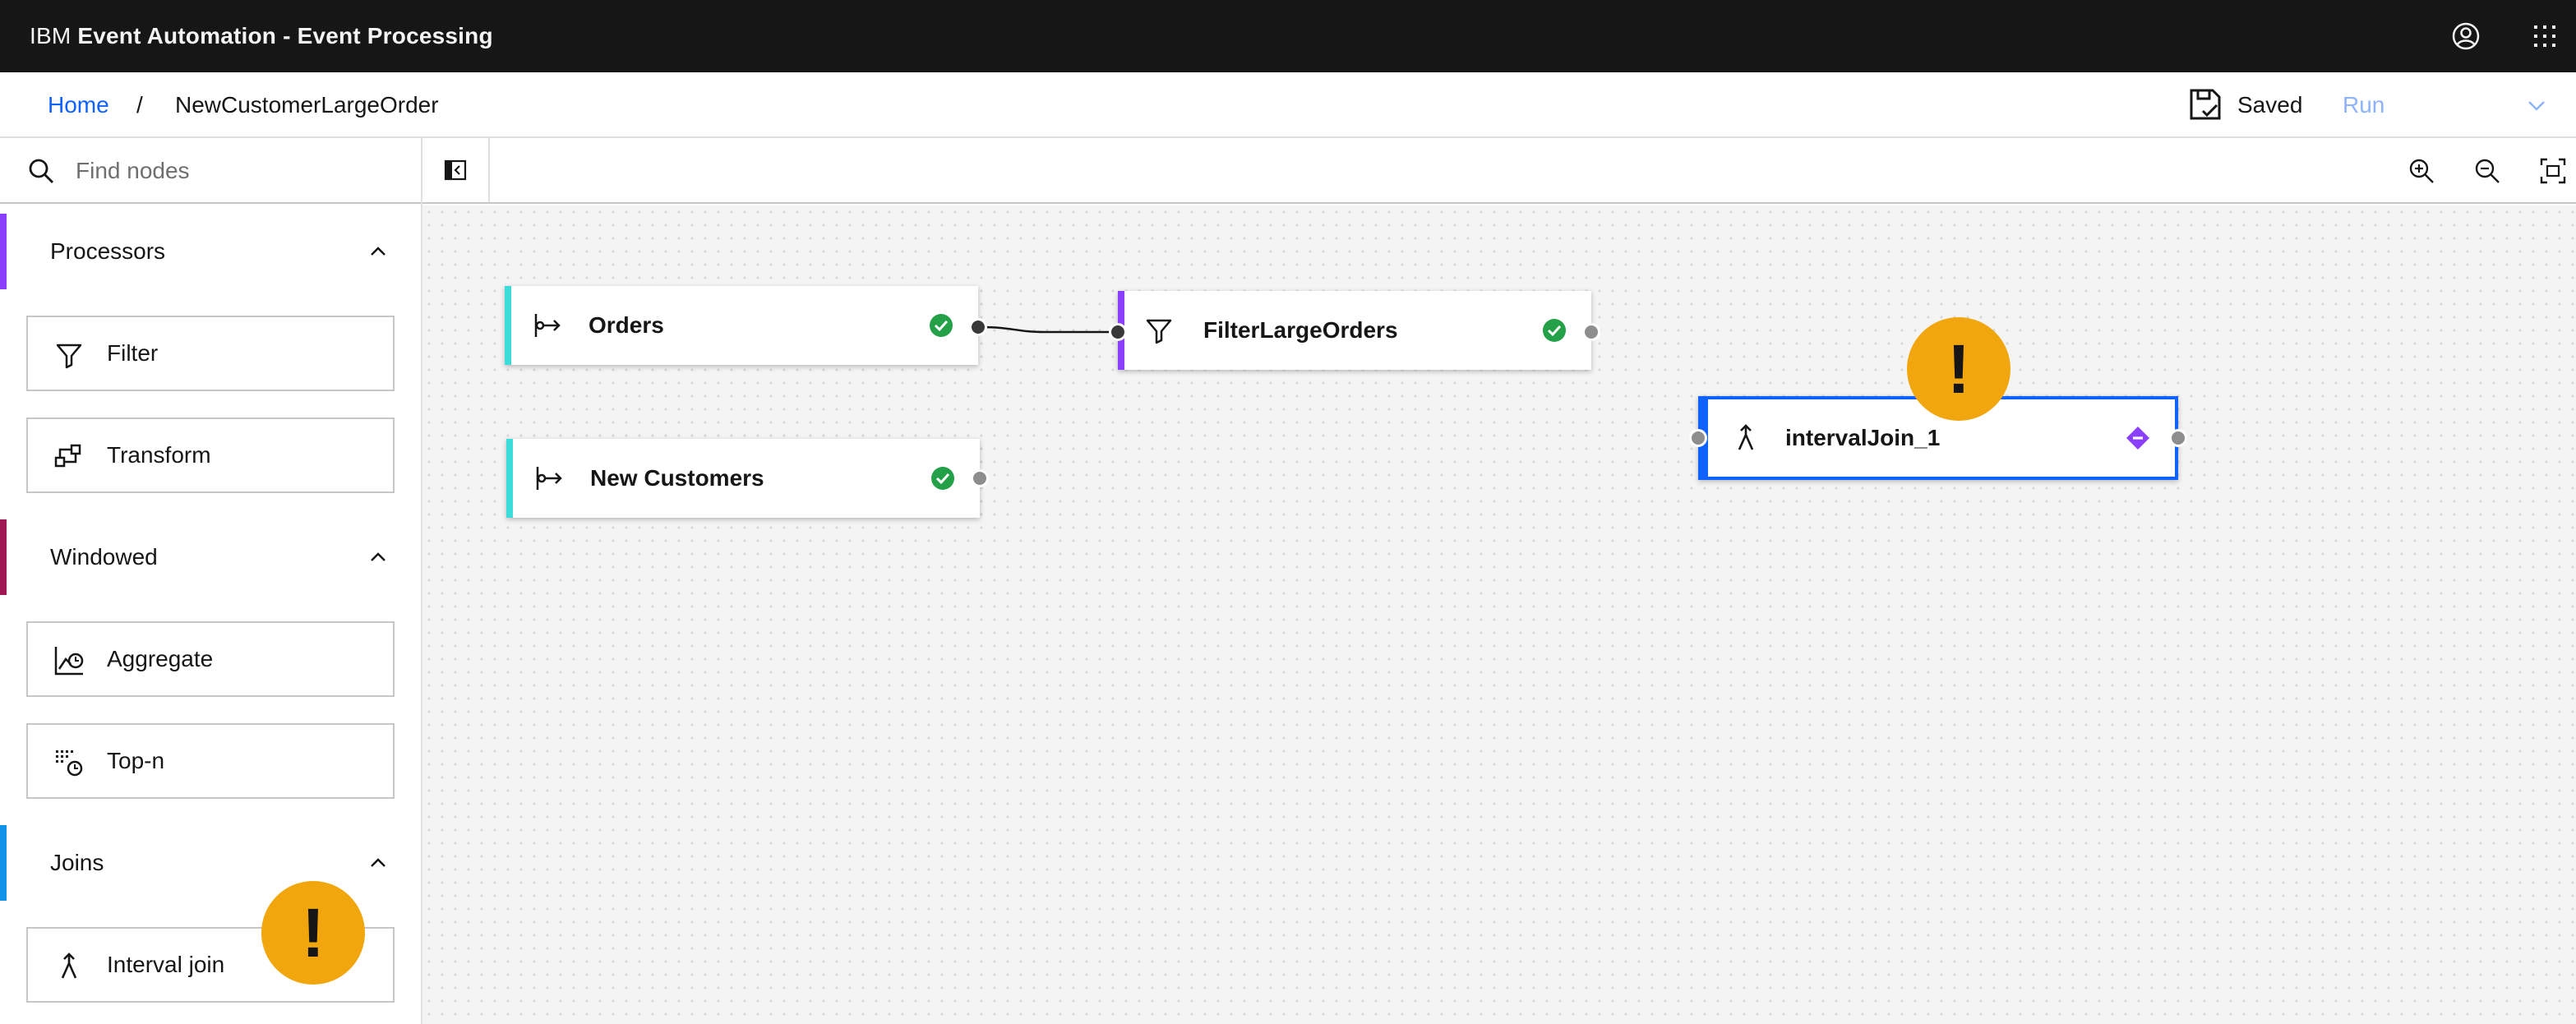  I want to click on palette-item-label: Interval join, so click(166, 964).